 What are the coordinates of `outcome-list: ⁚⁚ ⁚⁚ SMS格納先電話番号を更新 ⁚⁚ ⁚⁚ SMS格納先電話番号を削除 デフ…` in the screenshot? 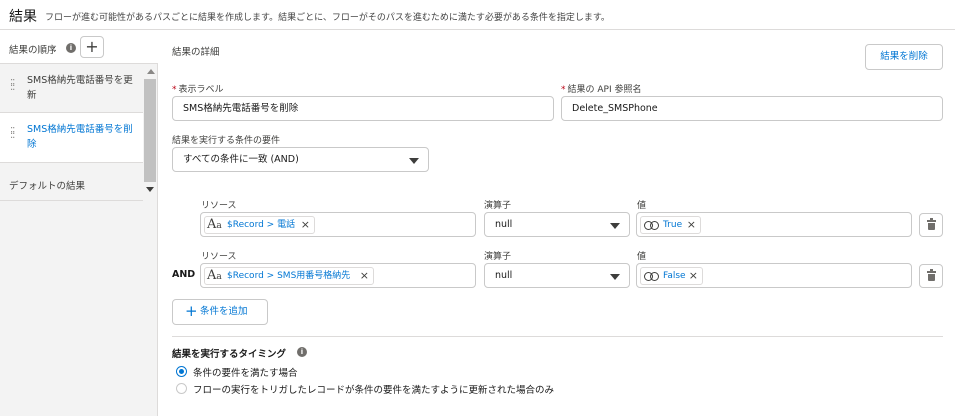 It's located at (71, 133).